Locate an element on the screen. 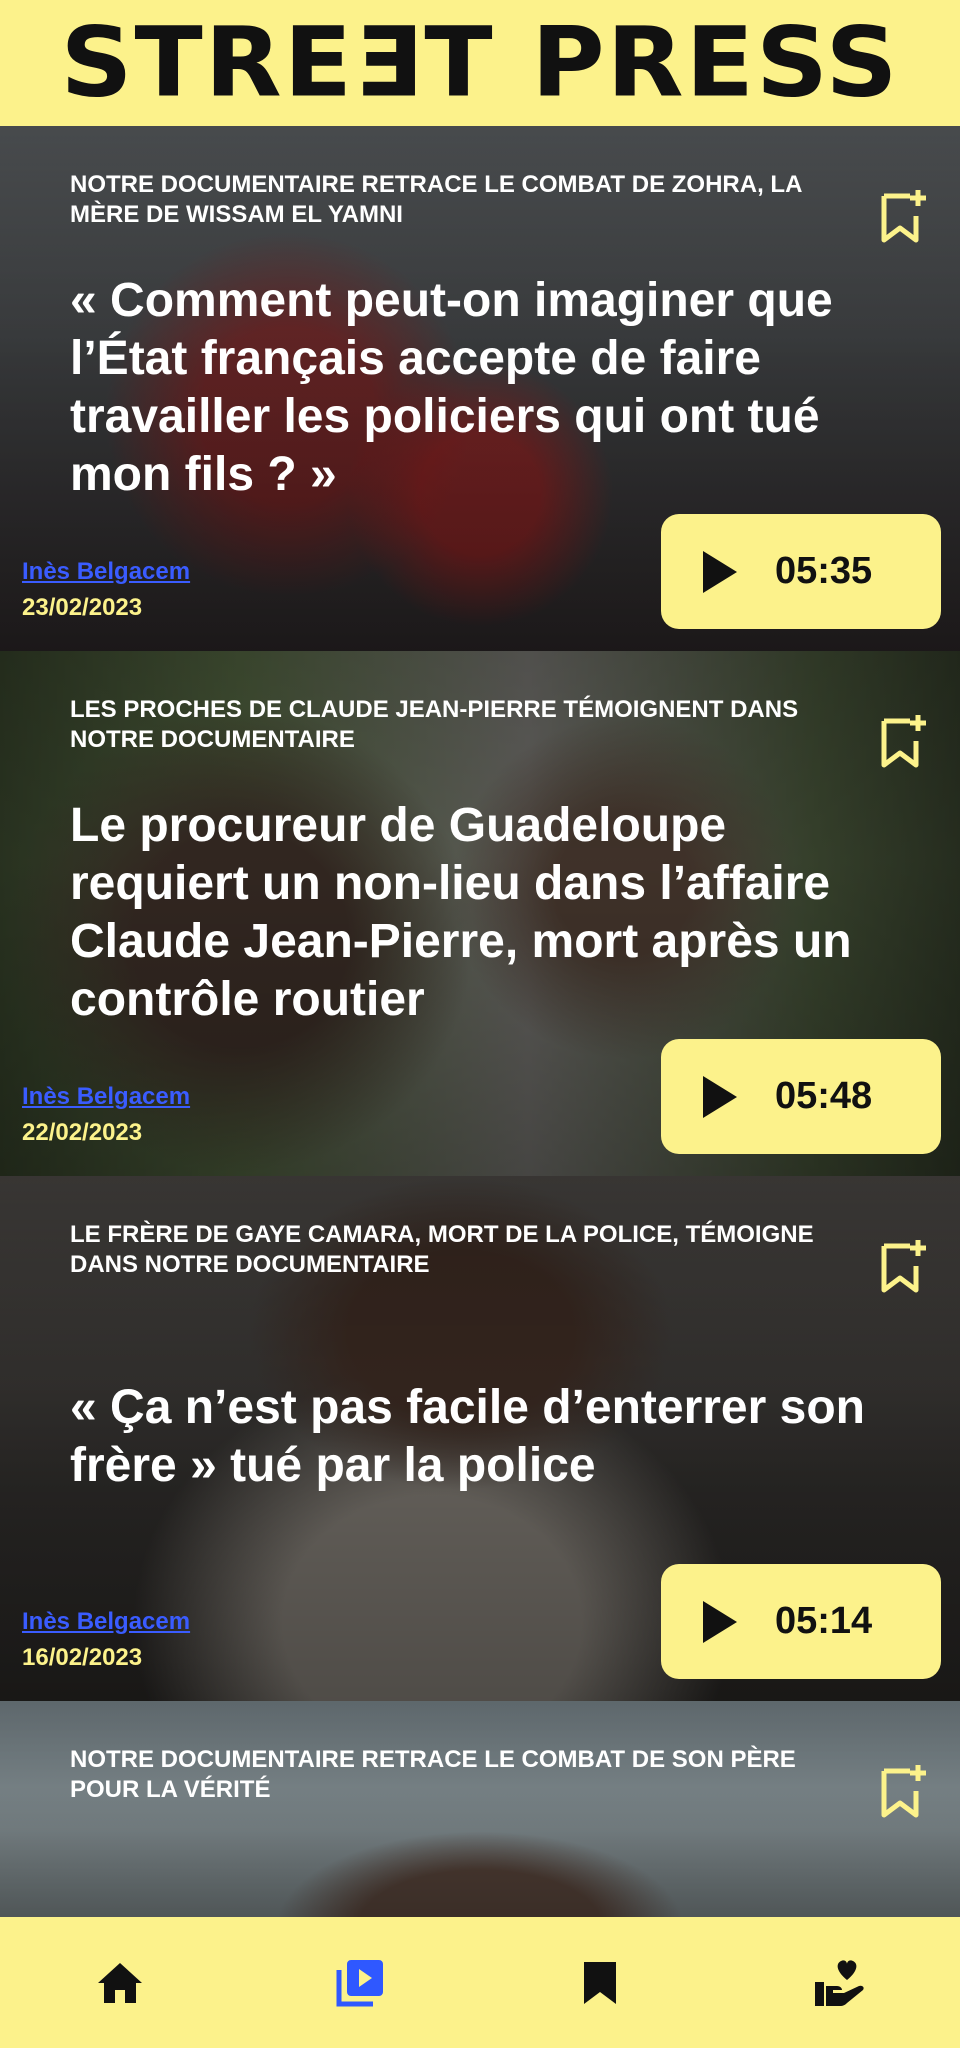 The width and height of the screenshot is (960, 2048). article-date: 16/02/2023 is located at coordinates (82, 1657).